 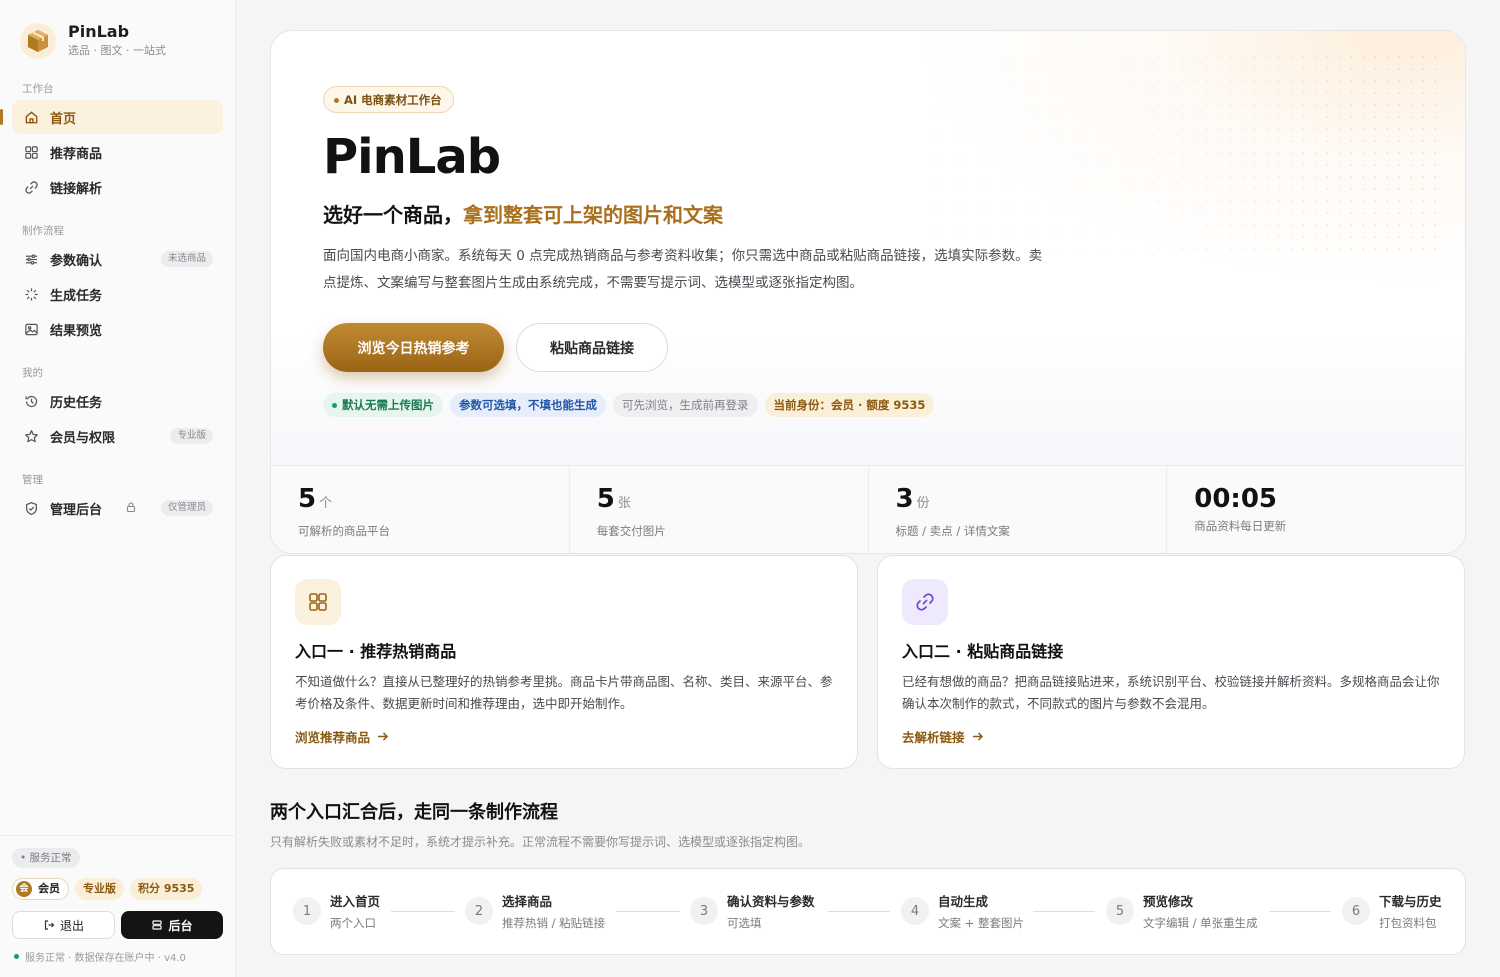 What do you see at coordinates (333, 737) in the screenshot?
I see `link-label: 浏览推荐商品` at bounding box center [333, 737].